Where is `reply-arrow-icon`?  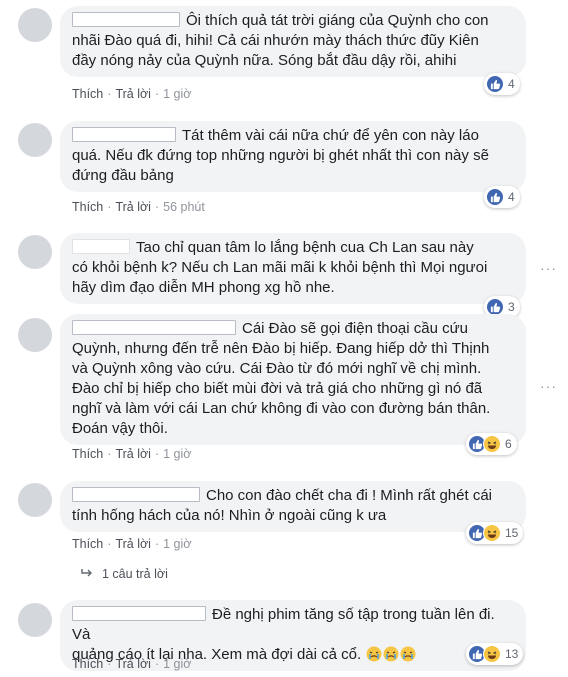 reply-arrow-icon is located at coordinates (87, 574).